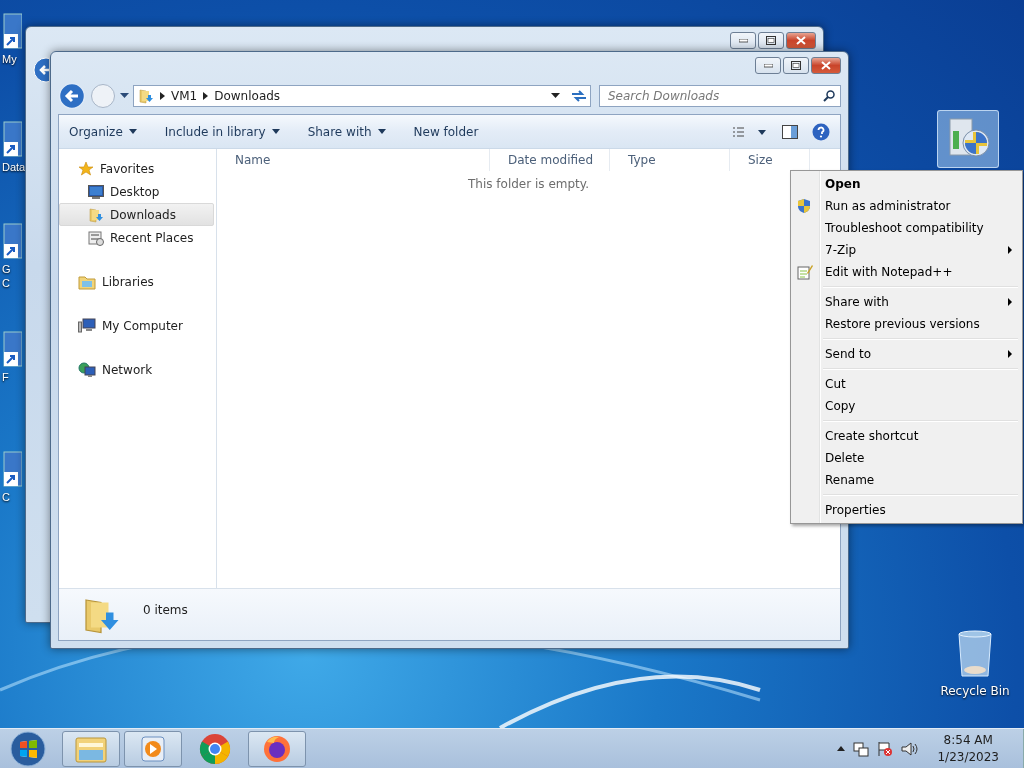 The height and width of the screenshot is (768, 1024). I want to click on desktop-icon-label: G, so click(6, 269).